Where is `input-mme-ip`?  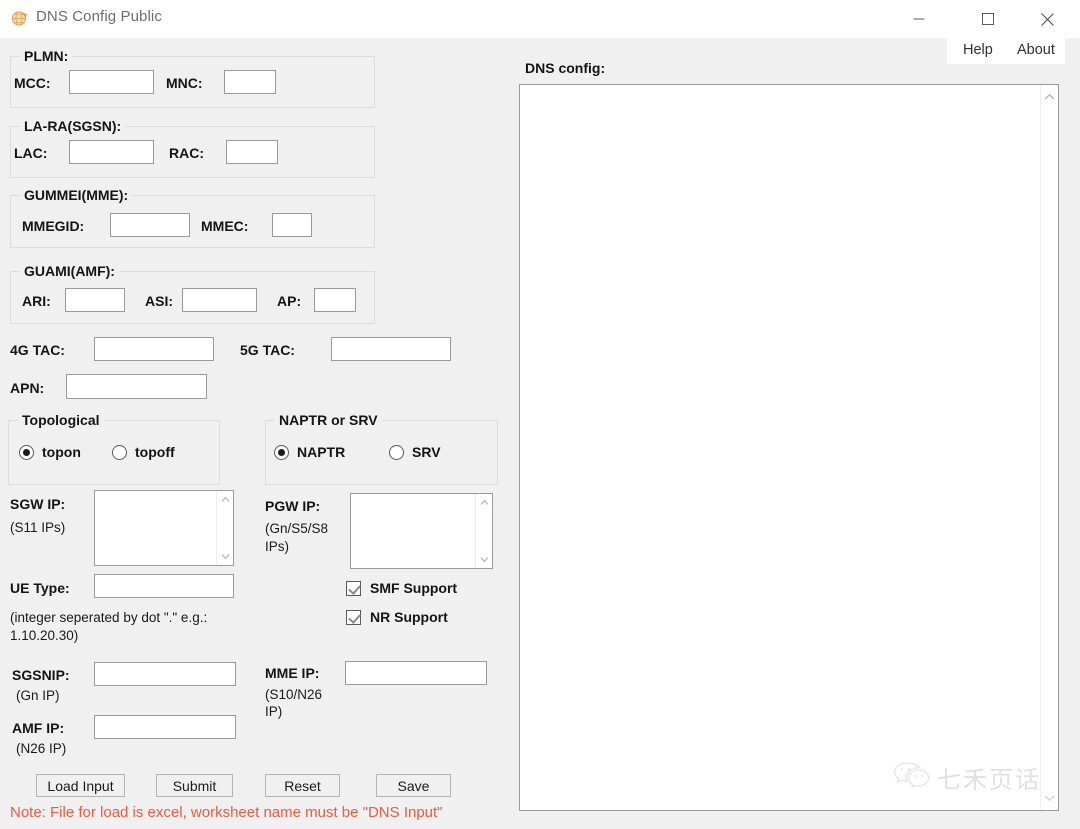
input-mme-ip is located at coordinates (416, 673).